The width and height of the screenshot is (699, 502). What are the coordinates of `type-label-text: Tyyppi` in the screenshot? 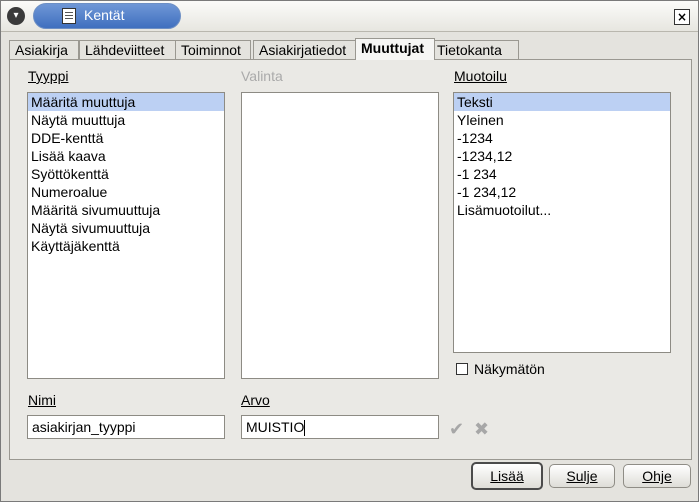 It's located at (48, 76).